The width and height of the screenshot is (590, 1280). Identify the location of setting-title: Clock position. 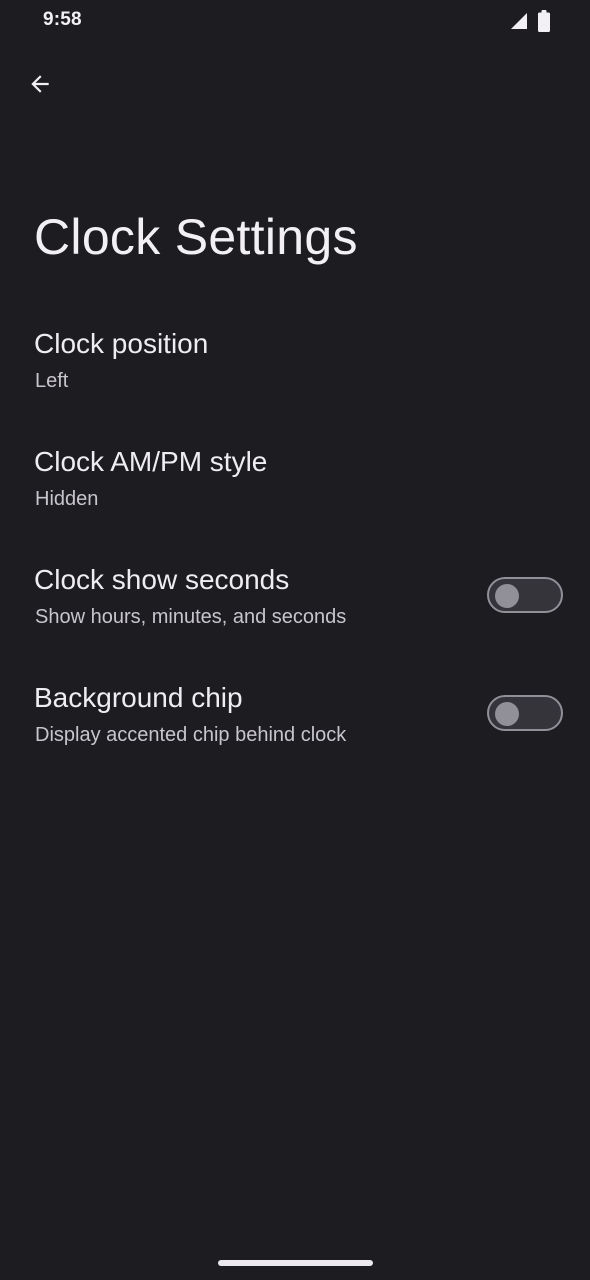
(121, 343).